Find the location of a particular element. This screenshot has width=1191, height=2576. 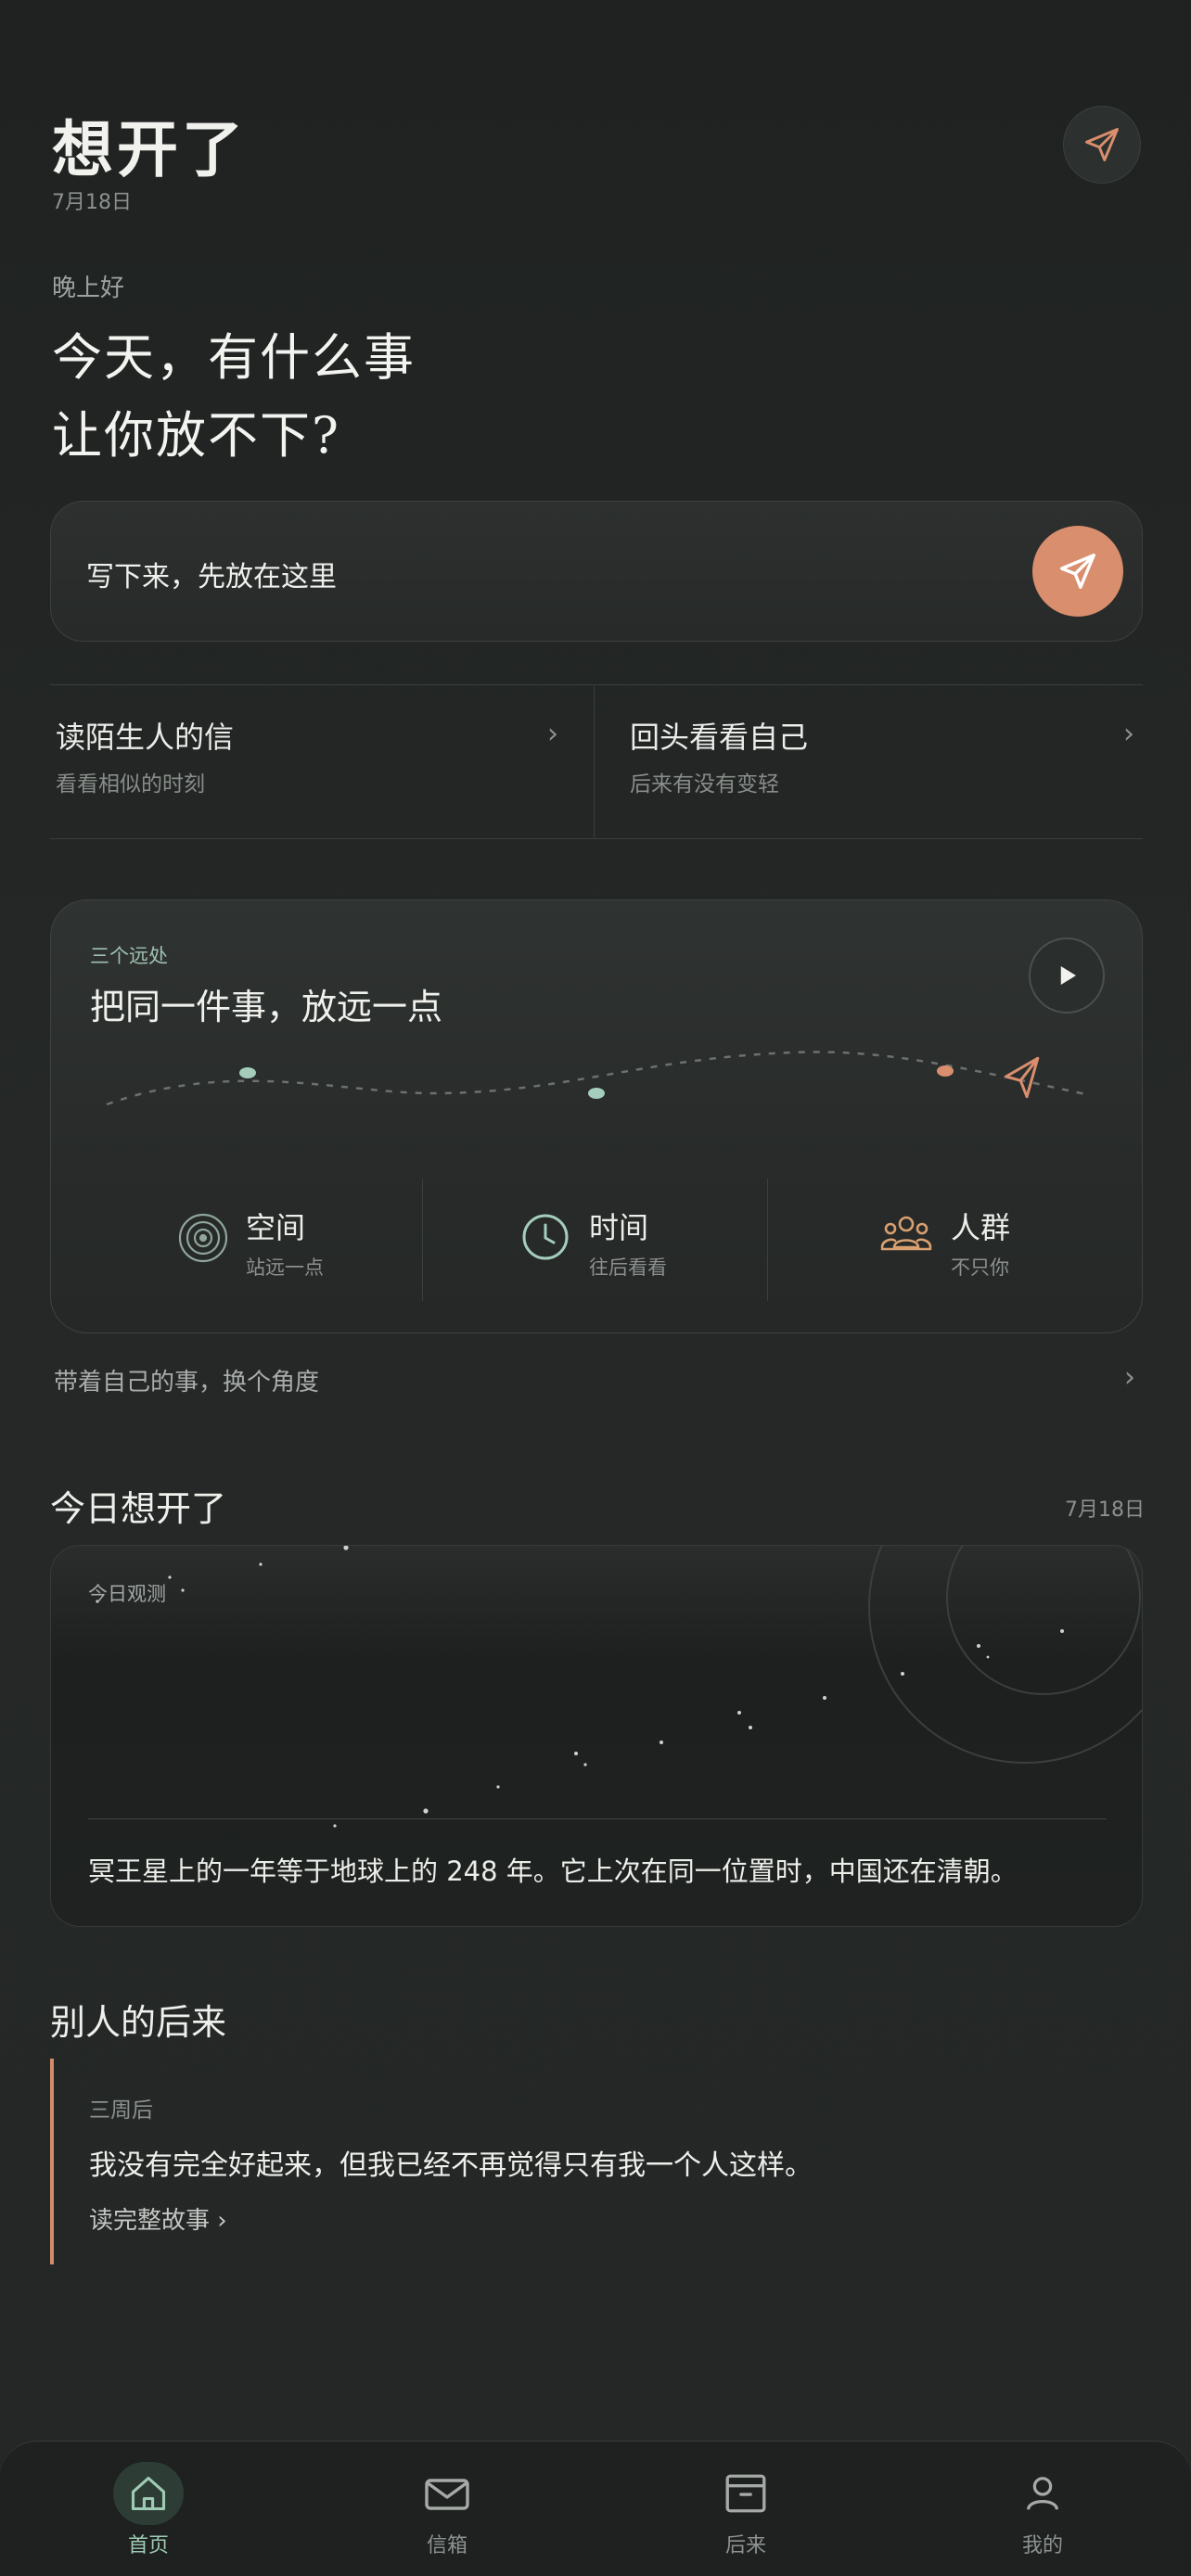

nav-label: 我的 is located at coordinates (1042, 2545).